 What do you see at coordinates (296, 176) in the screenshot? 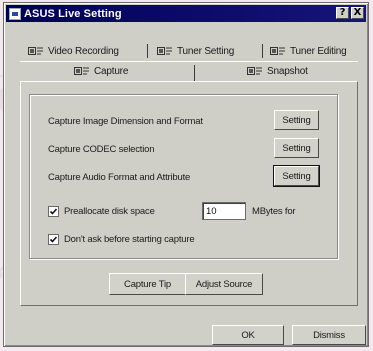
I see `capture-audio-setting-button: Setting` at bounding box center [296, 176].